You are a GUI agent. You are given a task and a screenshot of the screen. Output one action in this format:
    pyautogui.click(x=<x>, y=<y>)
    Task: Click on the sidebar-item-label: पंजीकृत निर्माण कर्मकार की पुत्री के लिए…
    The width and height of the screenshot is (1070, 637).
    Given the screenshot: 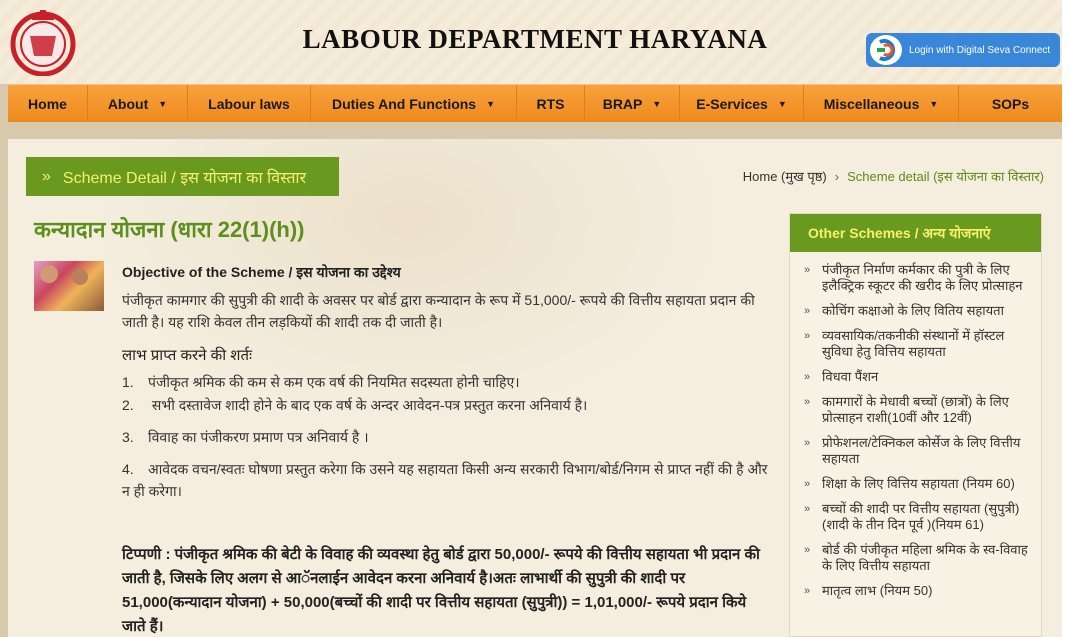 What is the action you would take?
    pyautogui.click(x=922, y=277)
    